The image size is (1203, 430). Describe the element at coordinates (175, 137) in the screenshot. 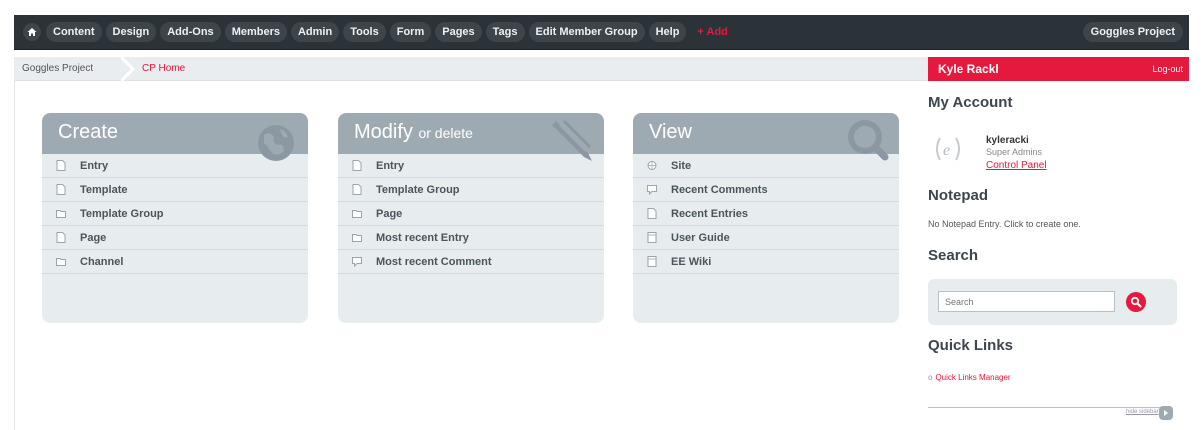

I see `create-panel-header: Create` at that location.